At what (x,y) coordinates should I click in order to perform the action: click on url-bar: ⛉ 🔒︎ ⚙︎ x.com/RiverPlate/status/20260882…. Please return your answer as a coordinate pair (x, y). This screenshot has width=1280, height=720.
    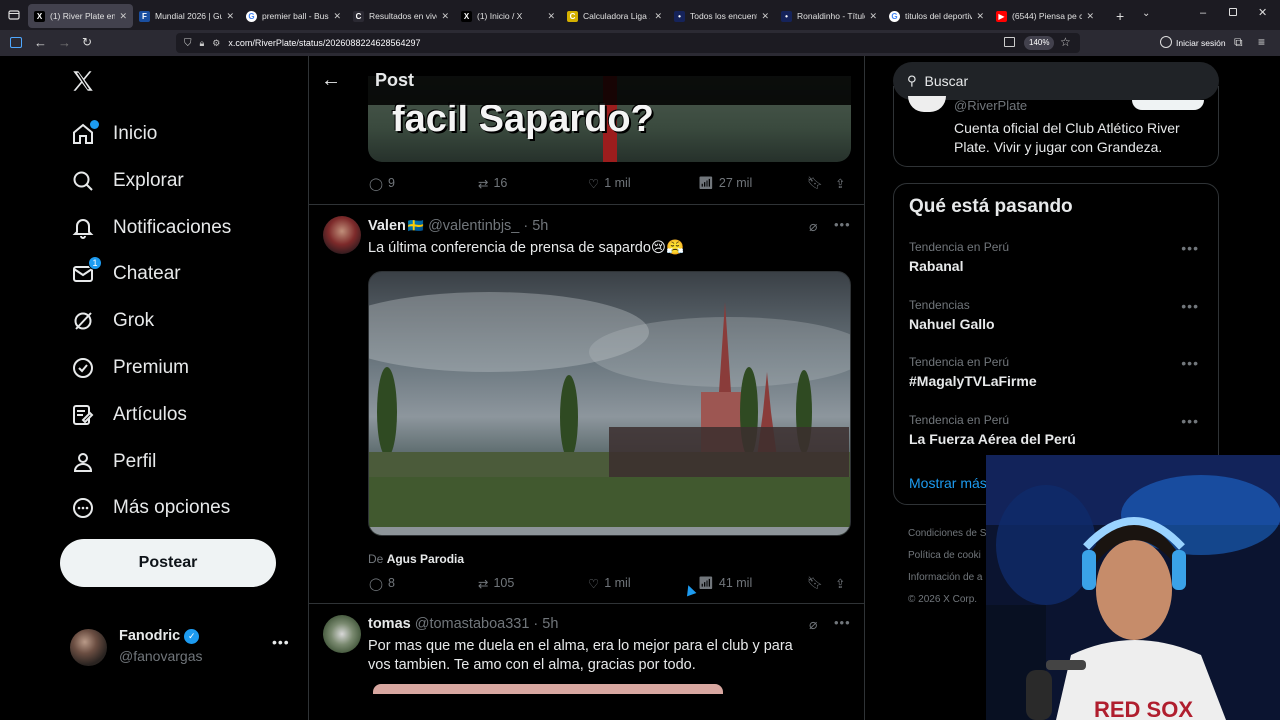
    Looking at the image, I should click on (628, 43).